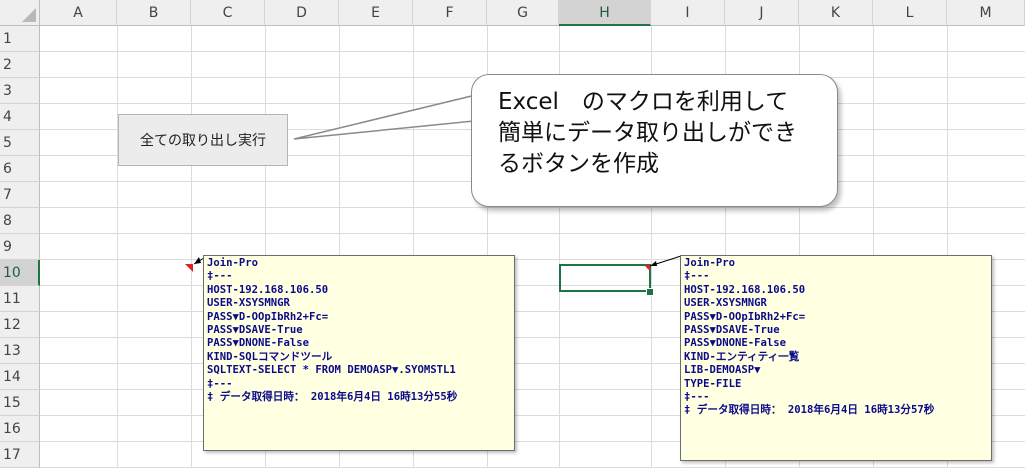 This screenshot has height=468, width=1025. Describe the element at coordinates (742, 356) in the screenshot. I see `comment-line: KIND-エンティティ一覧` at that location.